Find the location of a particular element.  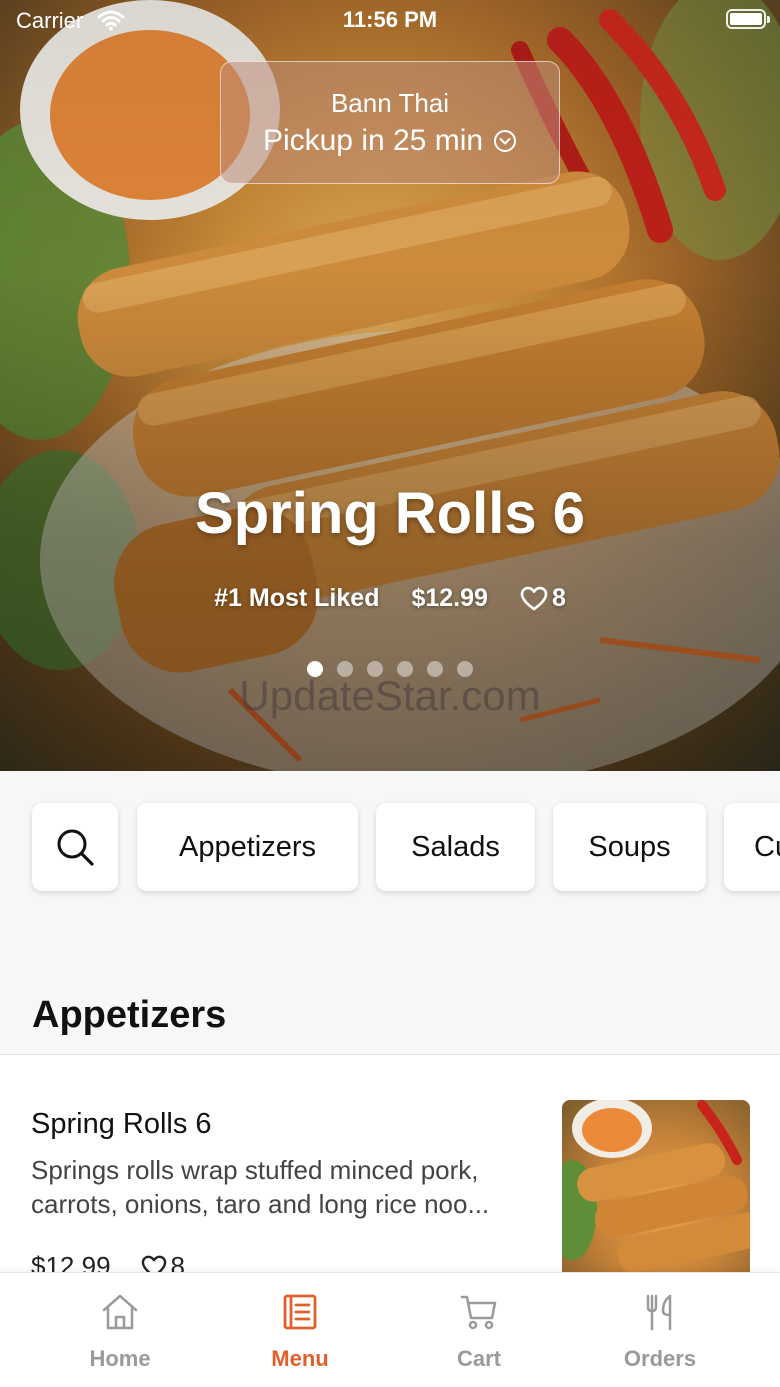

menu-icon is located at coordinates (300, 1312).